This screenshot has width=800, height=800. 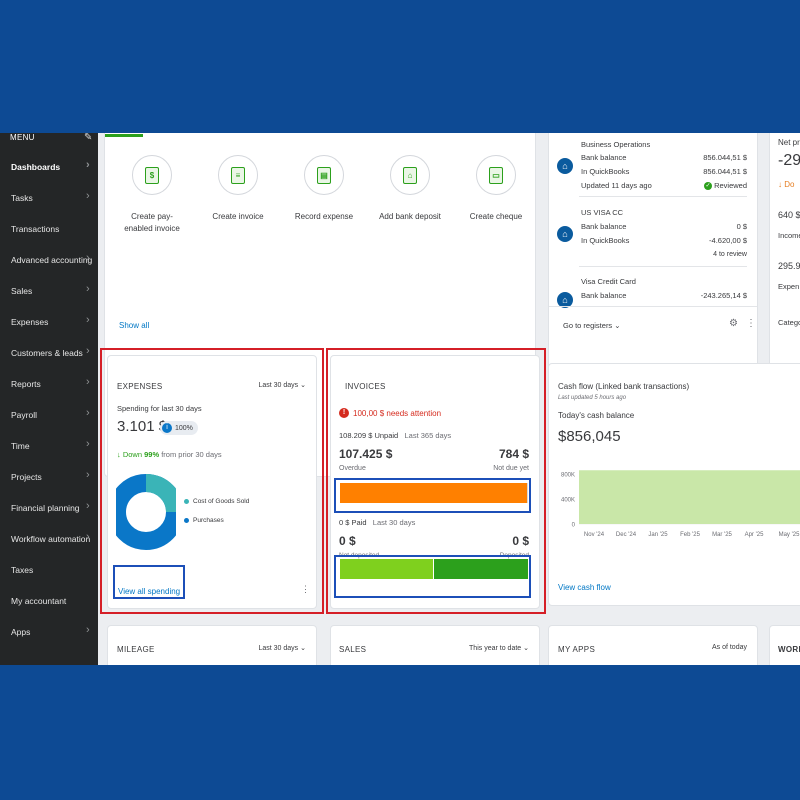 I want to click on x-tick-label: Apr '25, so click(x=754, y=535).